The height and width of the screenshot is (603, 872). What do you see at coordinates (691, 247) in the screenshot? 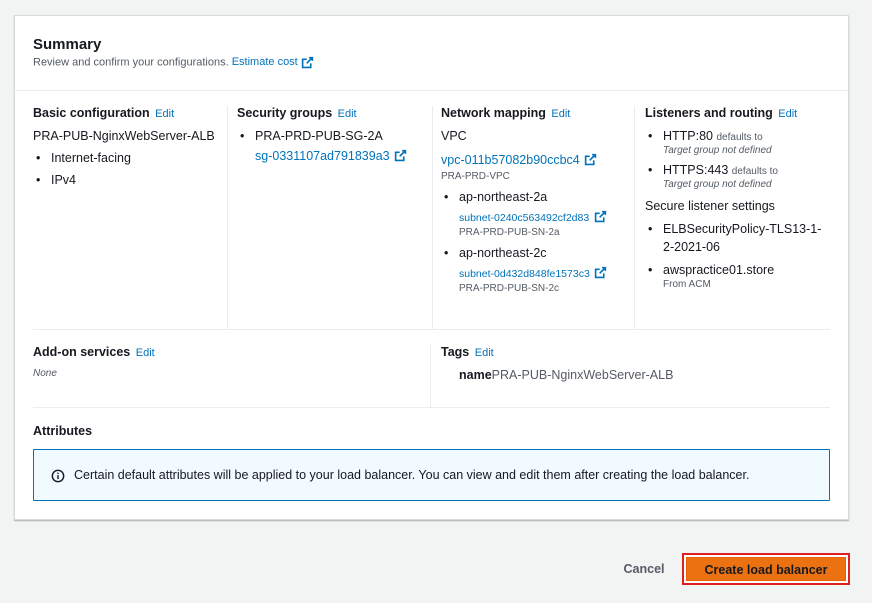
I see `security-policy-line2: 2-2021-06` at bounding box center [691, 247].